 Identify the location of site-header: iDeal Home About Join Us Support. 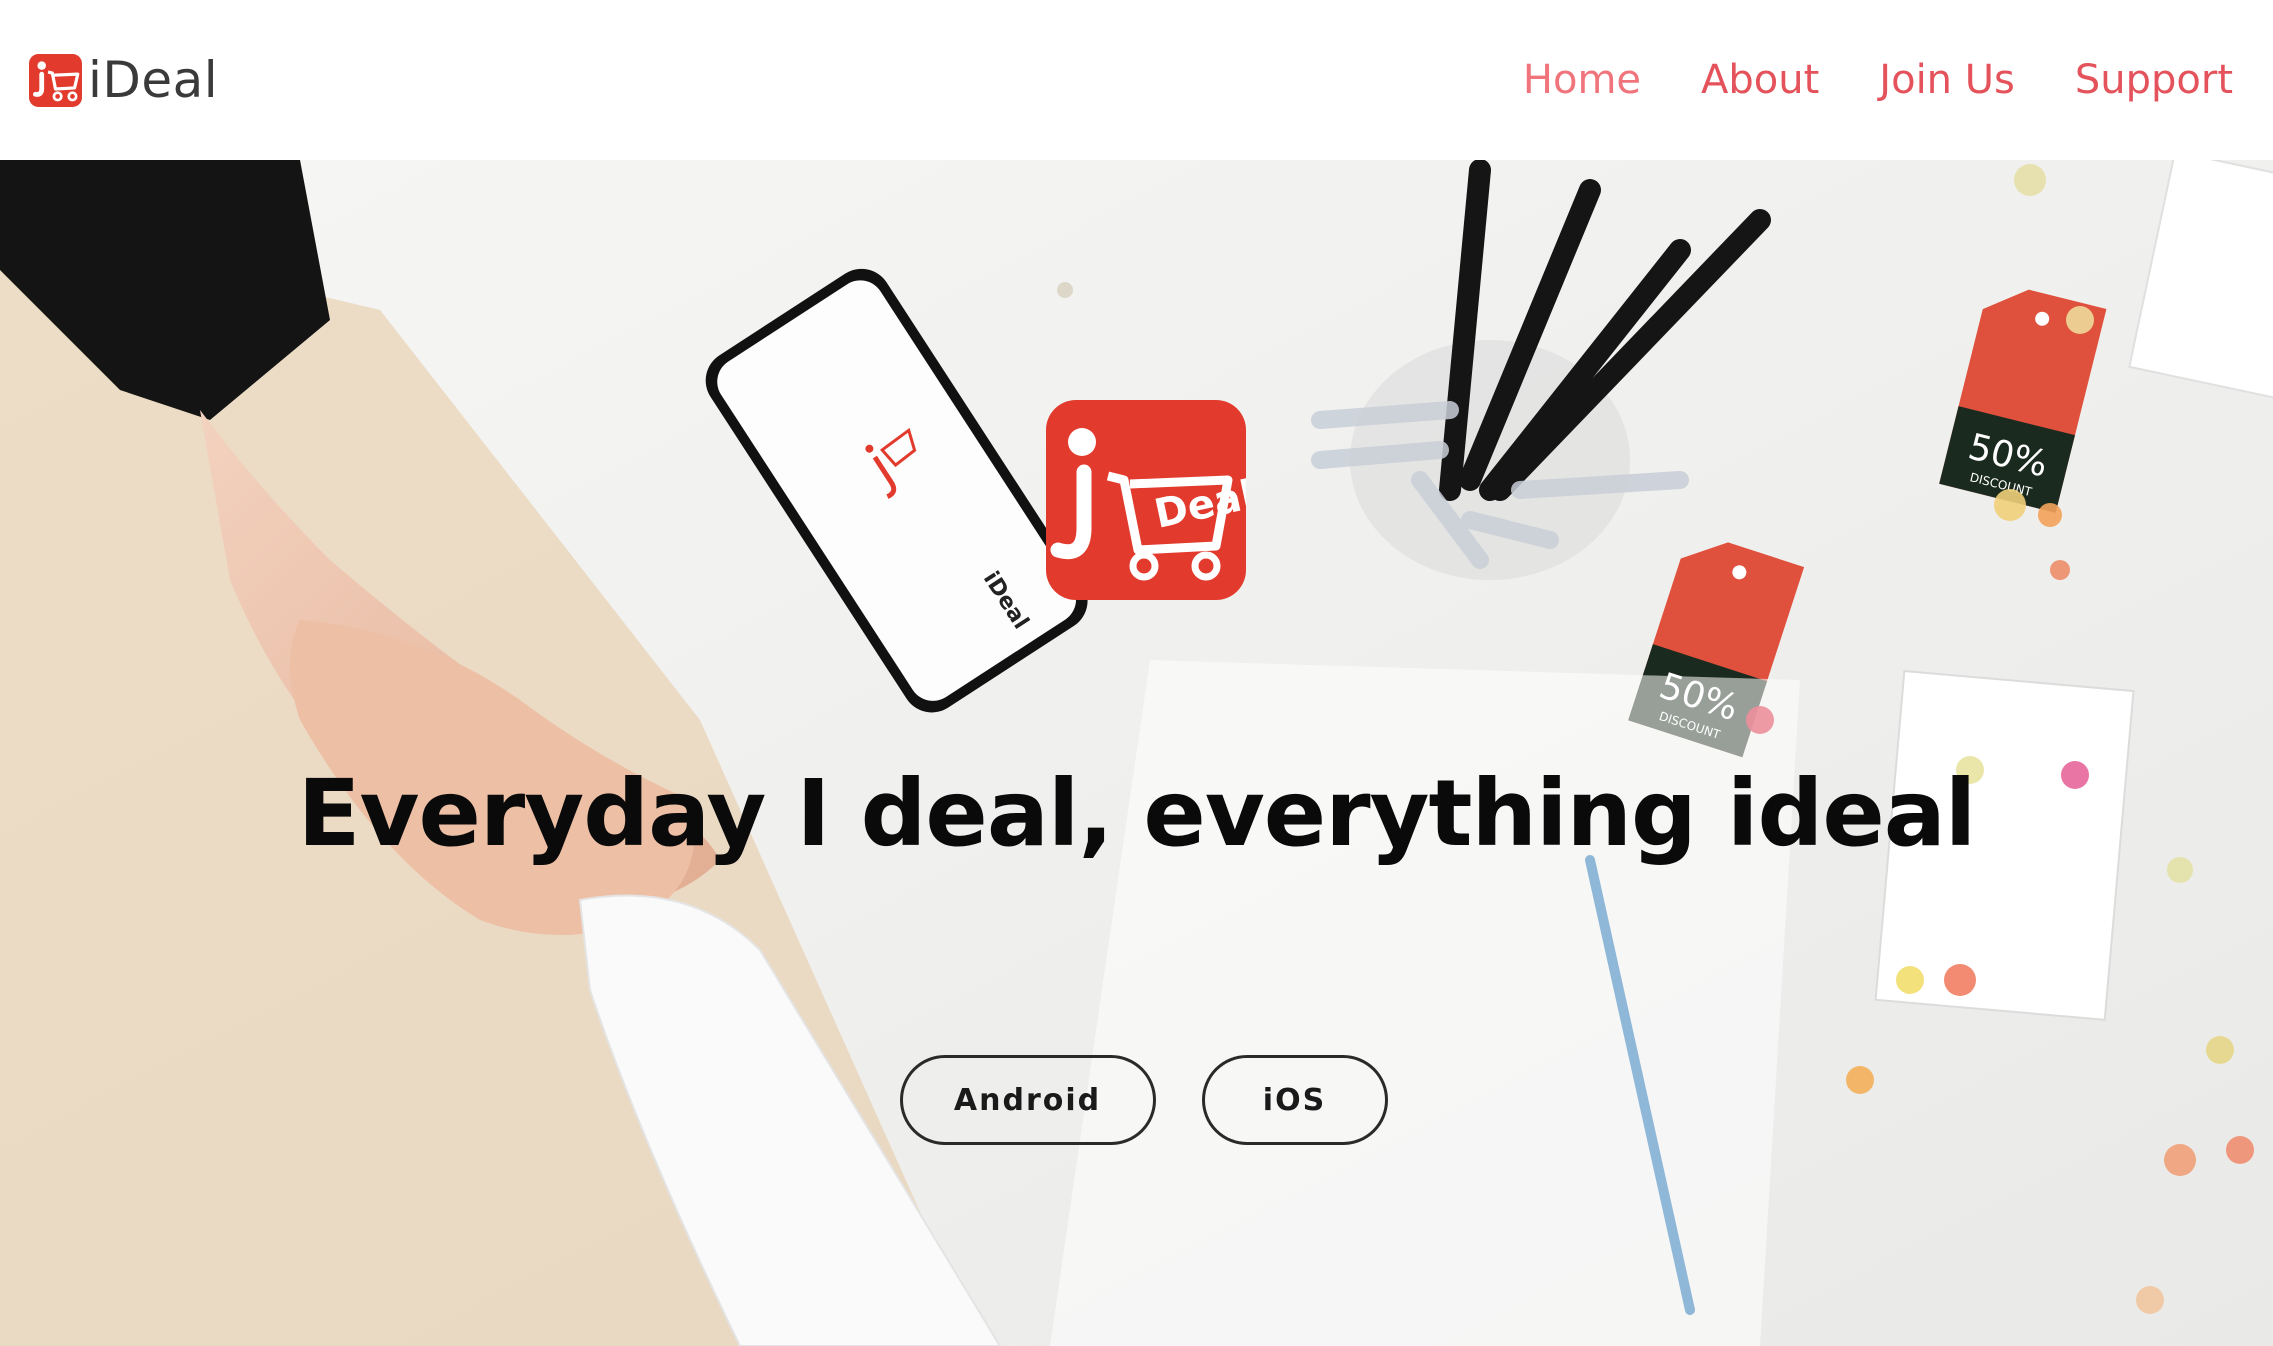
(1136, 80).